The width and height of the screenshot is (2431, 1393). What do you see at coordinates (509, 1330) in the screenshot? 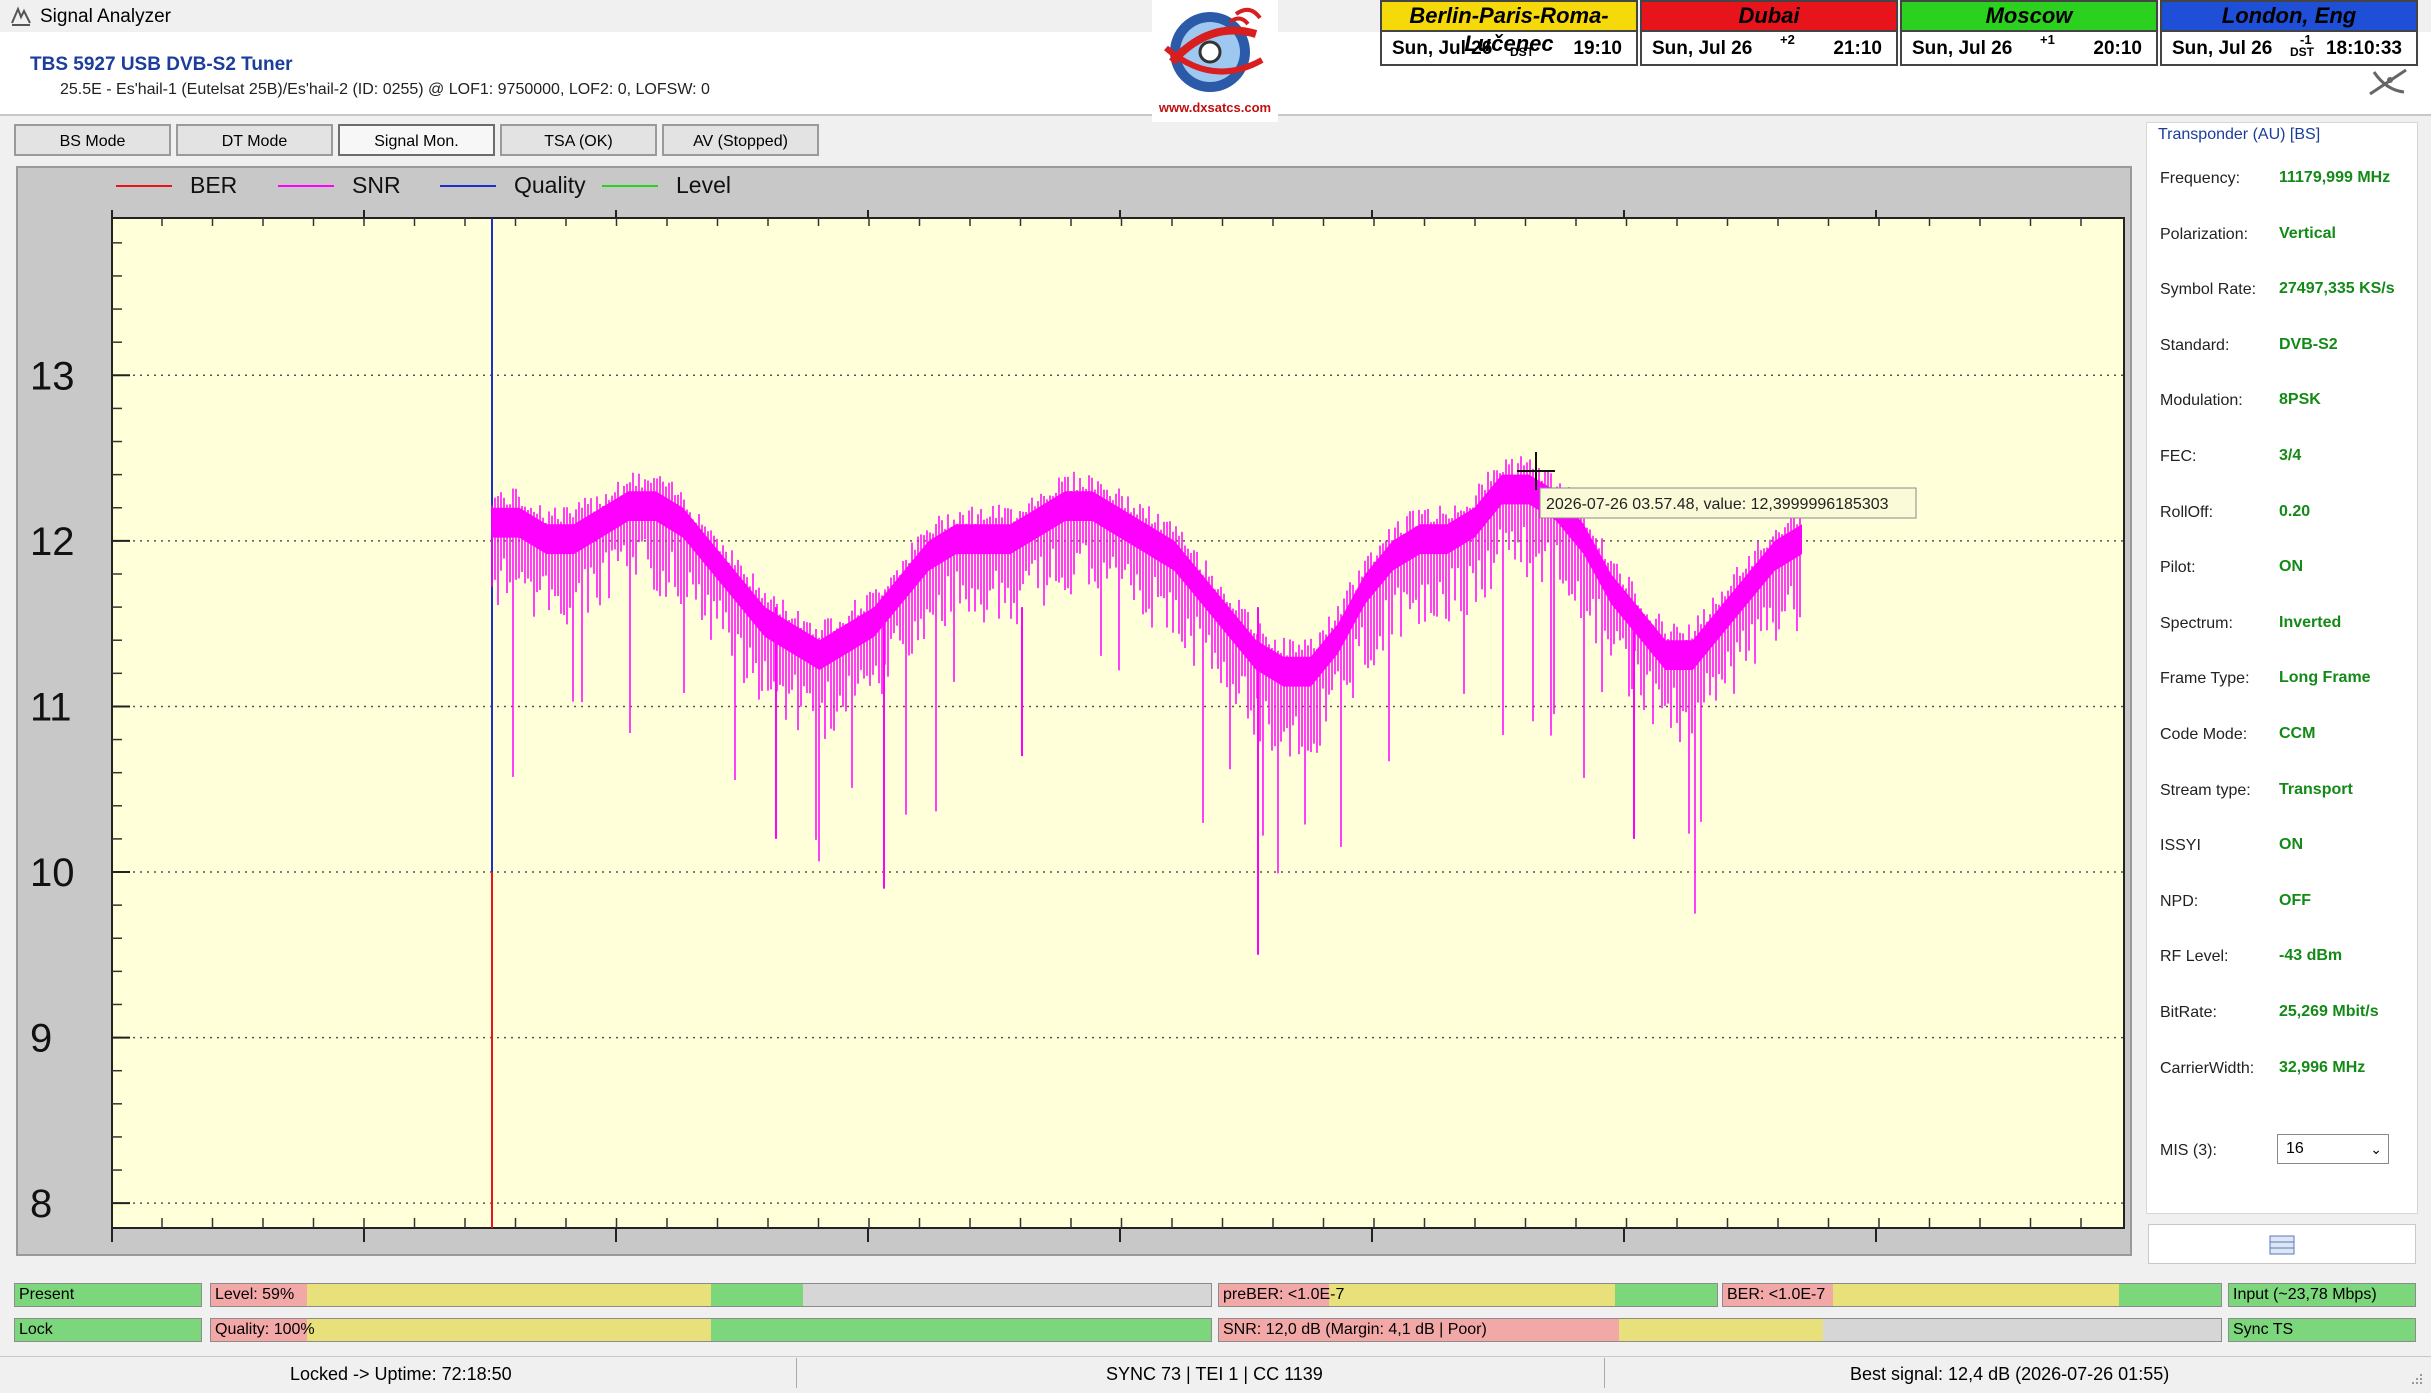
I see `quality-bar-yellow` at bounding box center [509, 1330].